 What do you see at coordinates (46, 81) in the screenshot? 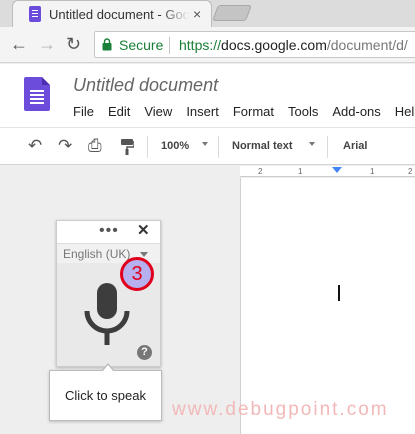
I see `docs-logo-fold` at bounding box center [46, 81].